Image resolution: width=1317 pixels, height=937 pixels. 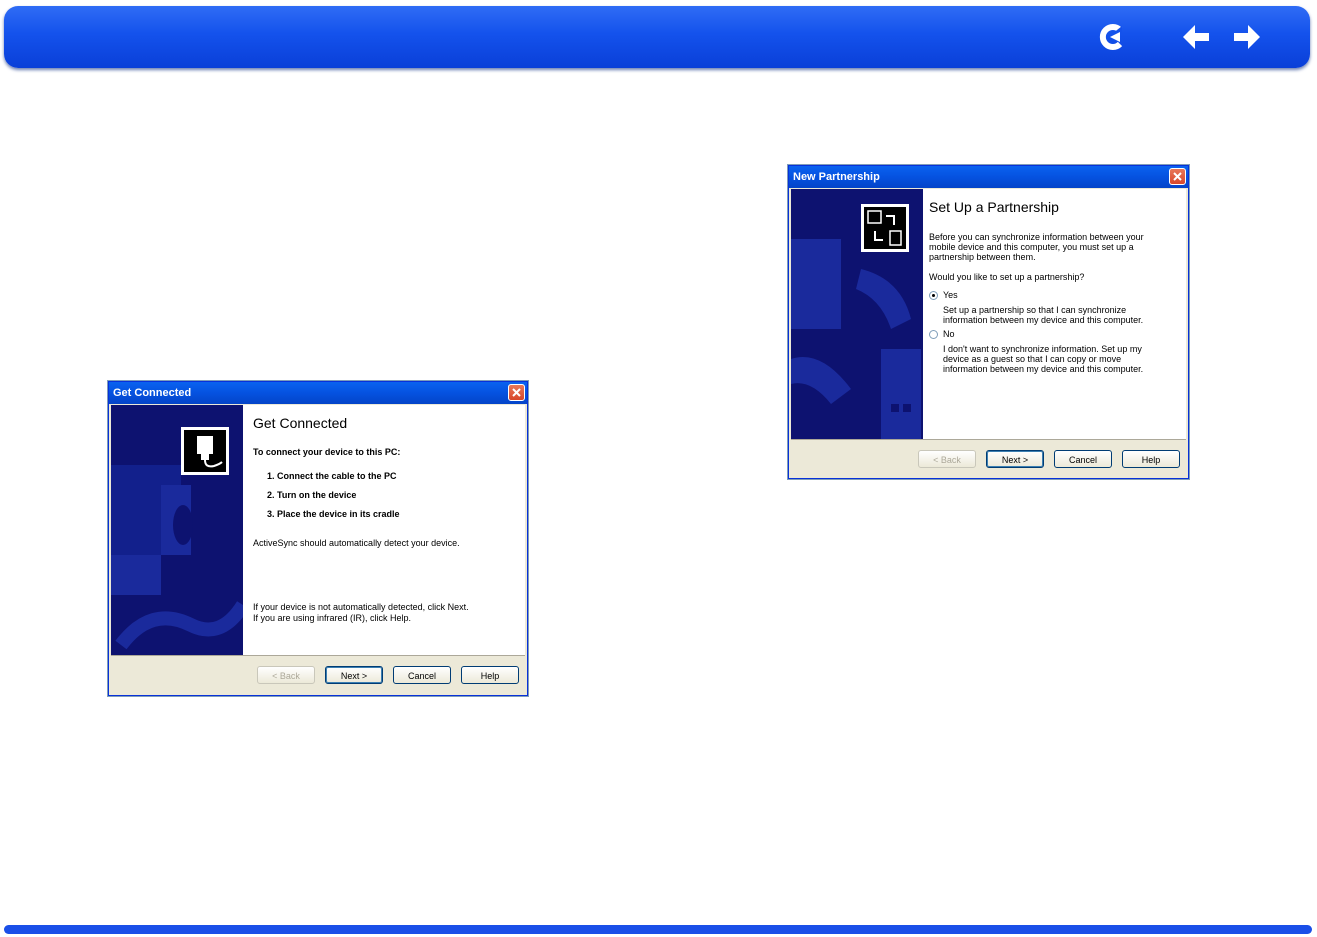 What do you see at coordinates (1054, 295) in the screenshot?
I see `yes-option: Yes` at bounding box center [1054, 295].